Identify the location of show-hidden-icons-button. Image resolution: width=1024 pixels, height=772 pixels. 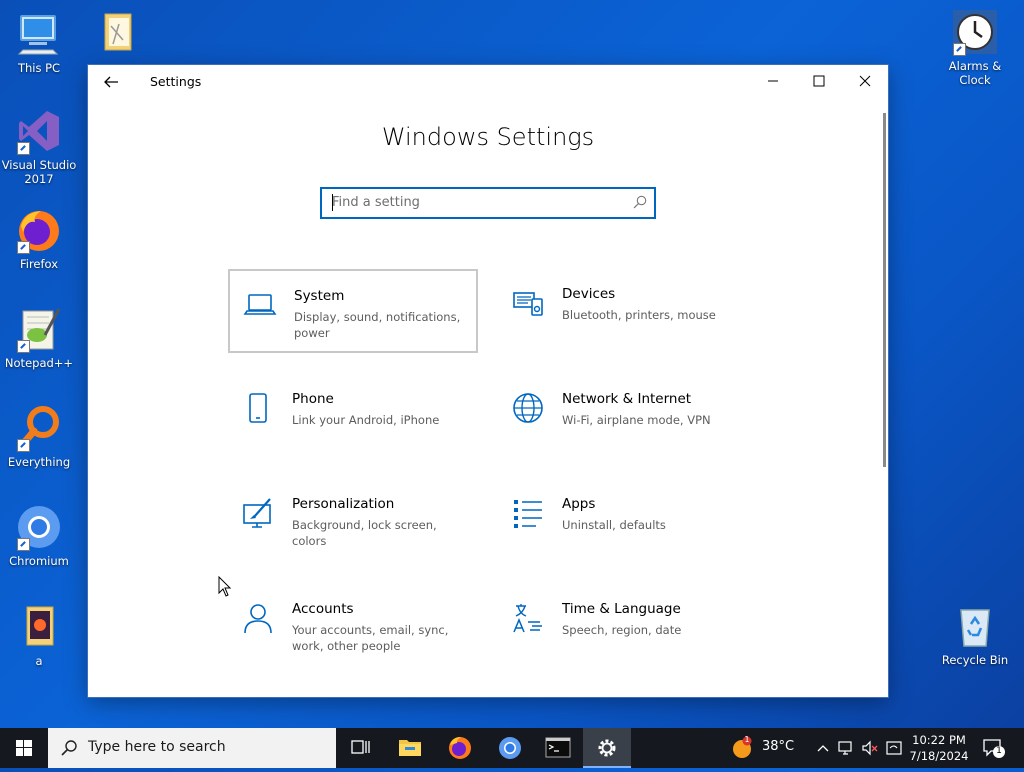
(823, 748).